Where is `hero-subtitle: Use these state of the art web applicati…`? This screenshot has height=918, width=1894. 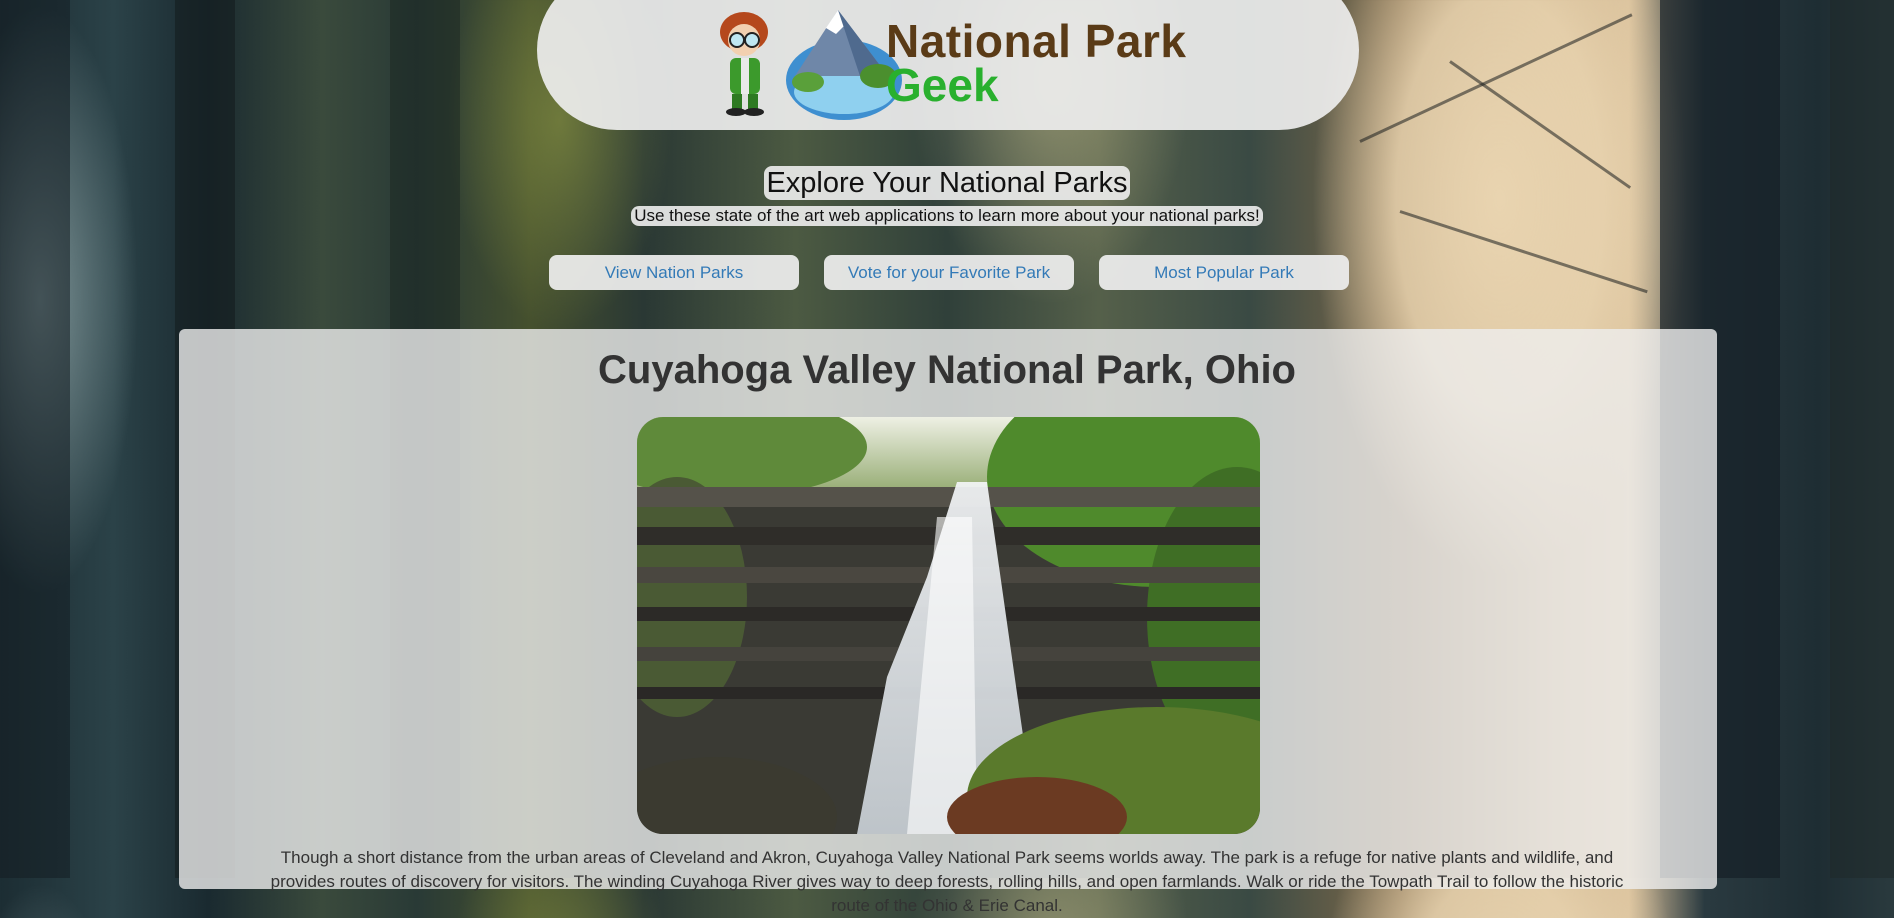
hero-subtitle: Use these state of the art web applicati… is located at coordinates (947, 216).